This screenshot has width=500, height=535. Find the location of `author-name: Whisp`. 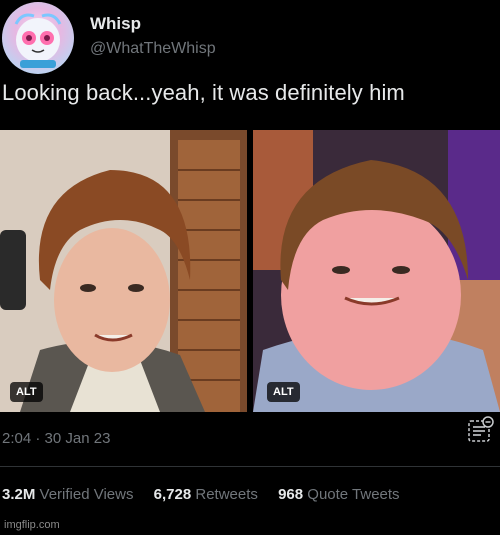

author-name: Whisp is located at coordinates (115, 24).